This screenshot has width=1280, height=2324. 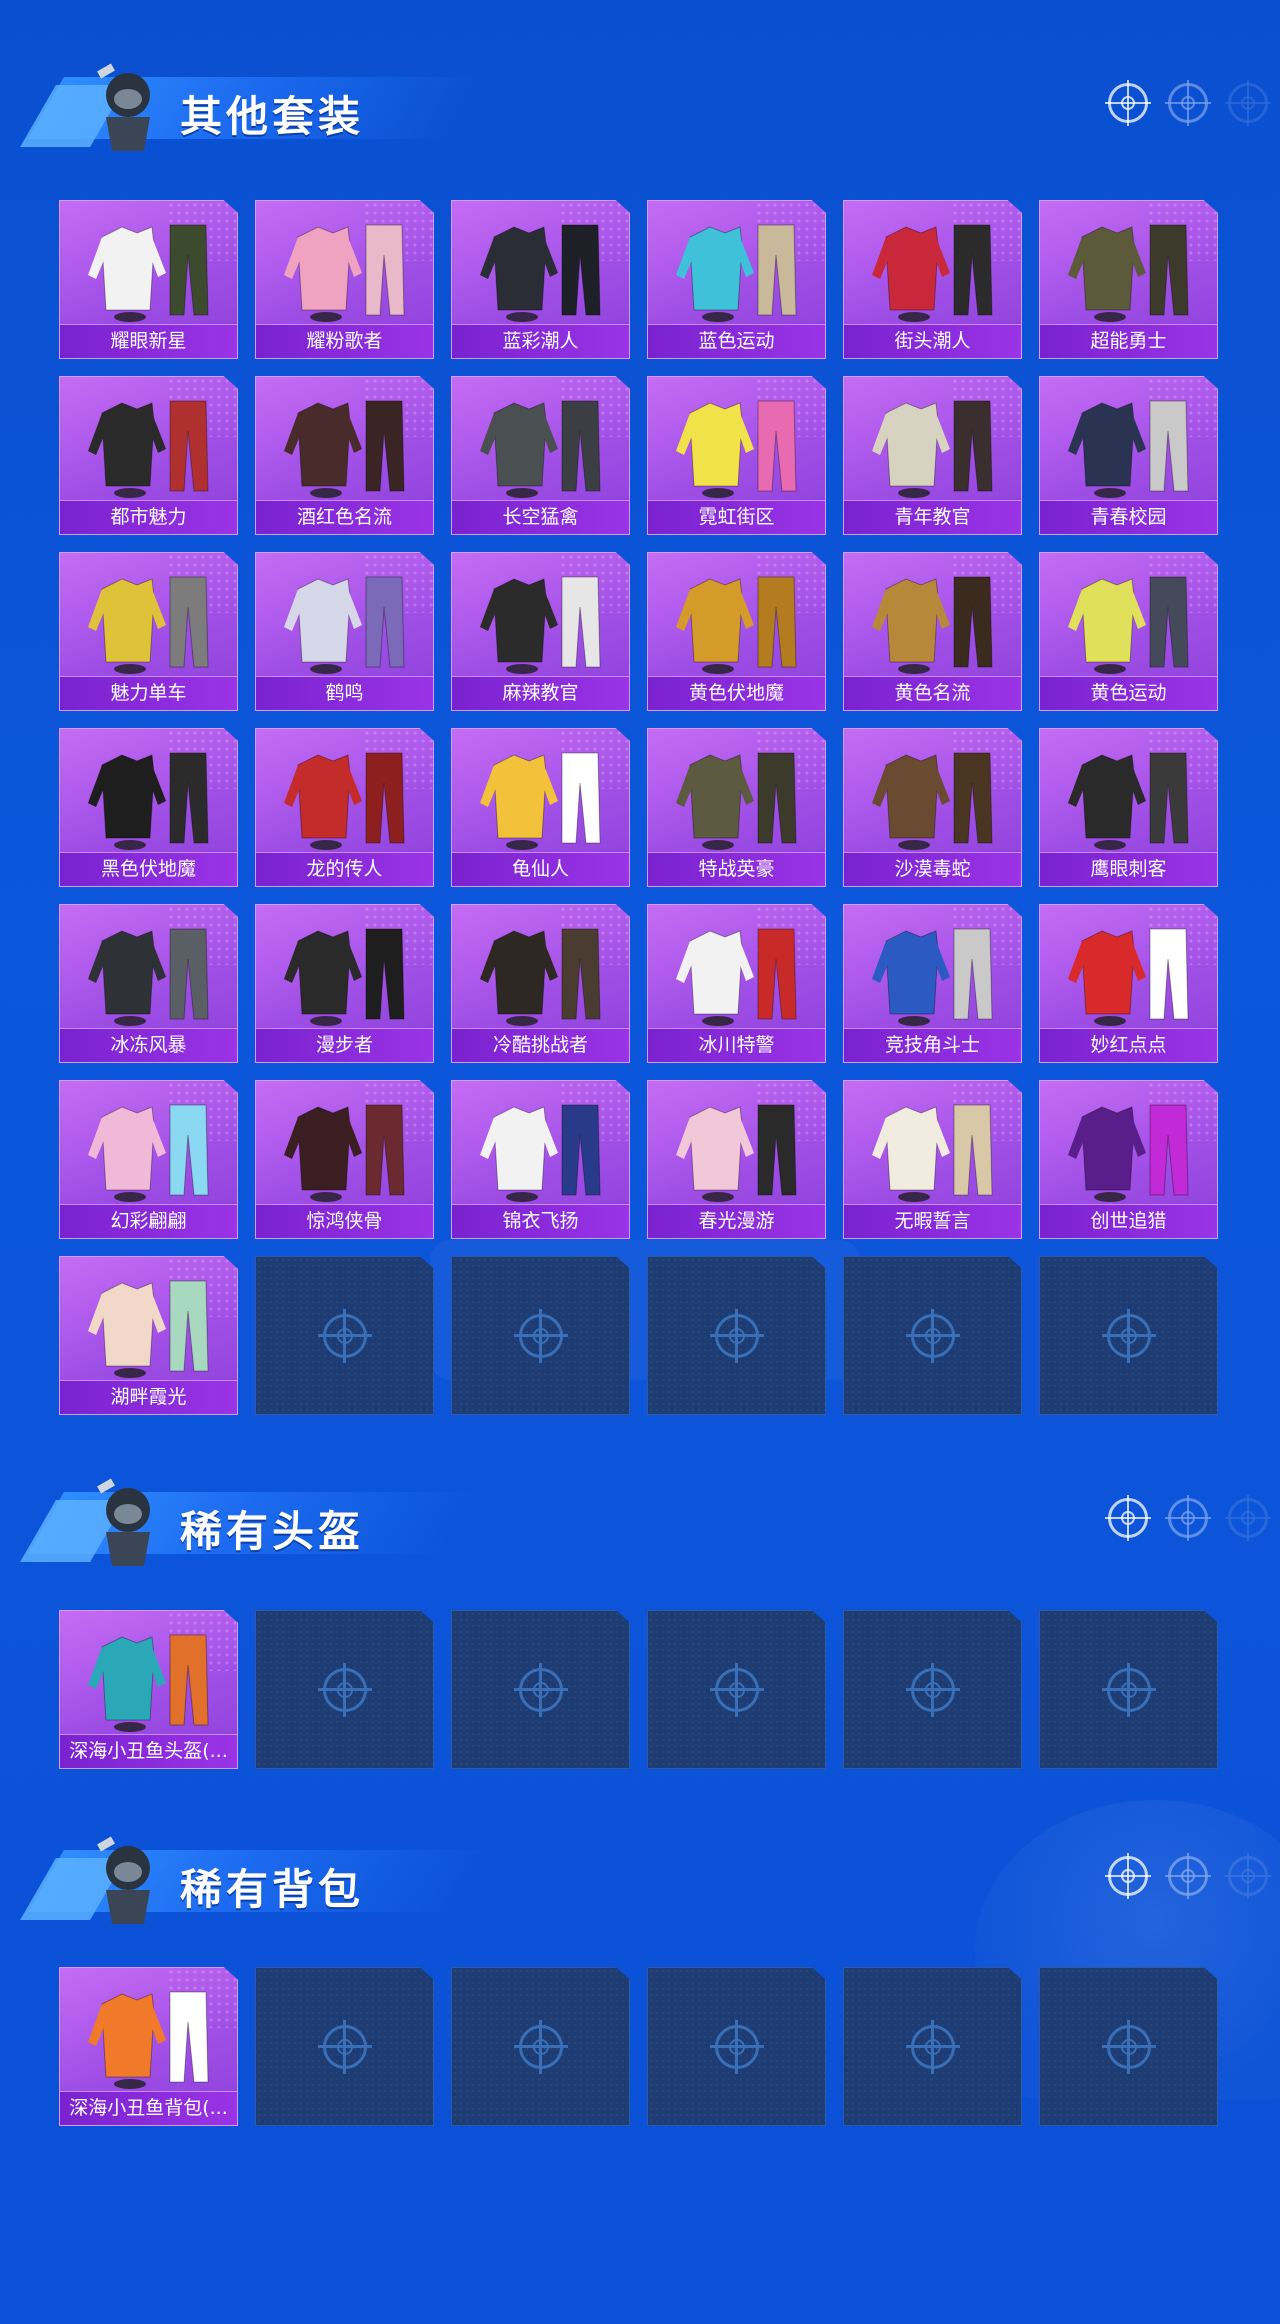 I want to click on item-tile: 竞技角斗士, so click(x=932, y=983).